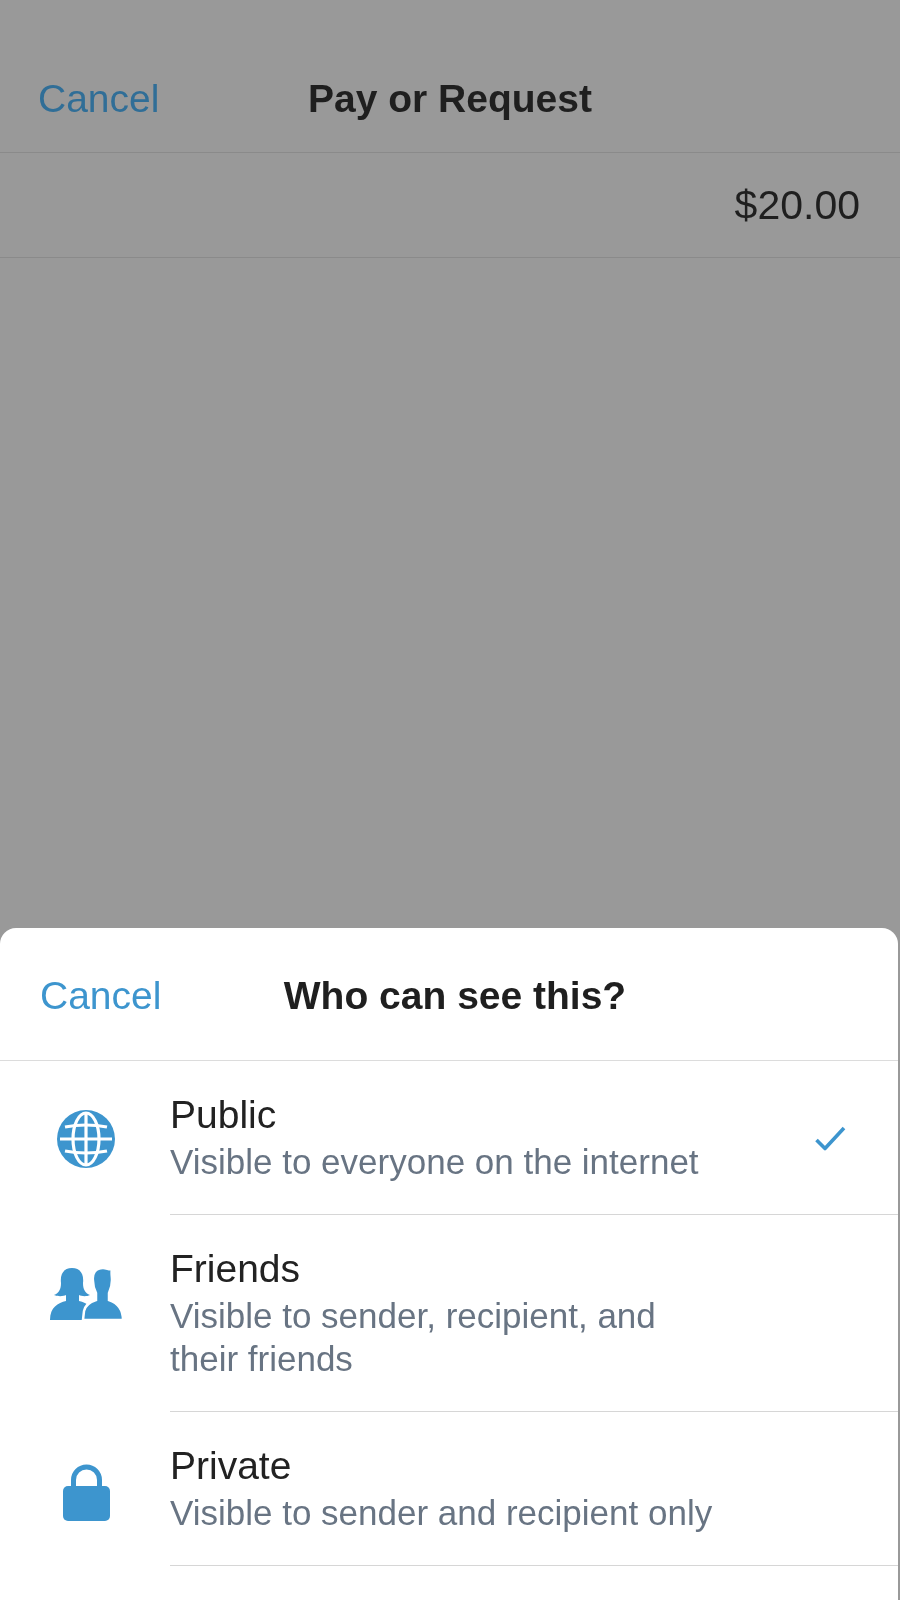 The width and height of the screenshot is (900, 1600). Describe the element at coordinates (236, 1269) in the screenshot. I see `option-title: Friends` at that location.